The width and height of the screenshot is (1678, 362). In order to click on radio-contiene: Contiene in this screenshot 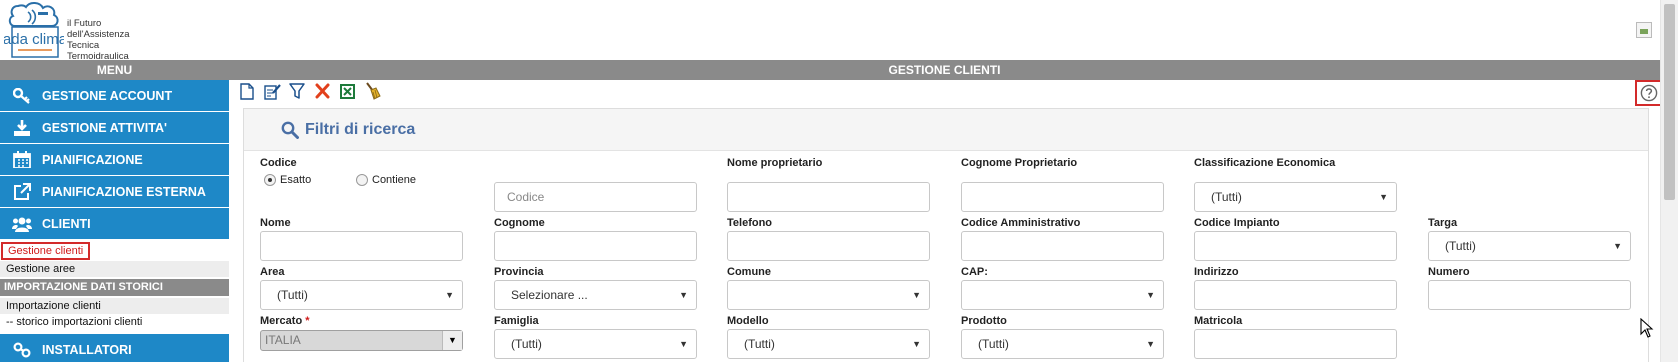, I will do `click(386, 180)`.